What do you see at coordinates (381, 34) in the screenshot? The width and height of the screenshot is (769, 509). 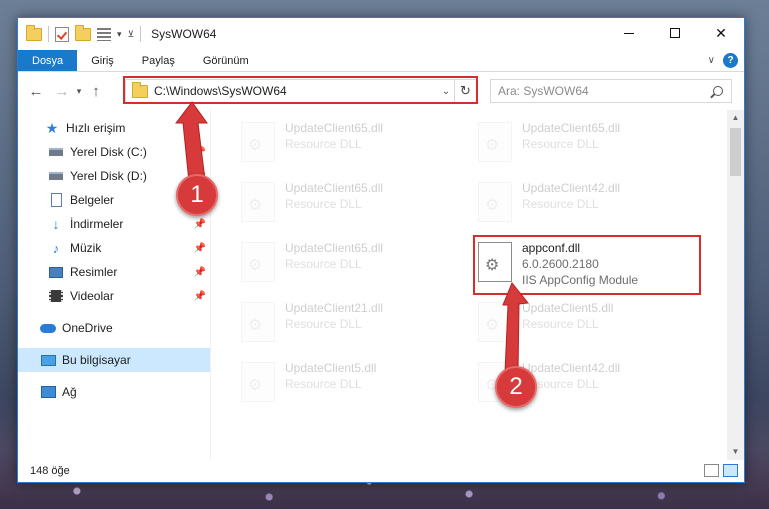 I see `title-bar: ▾ ⊻ SysWOW64 ✕` at bounding box center [381, 34].